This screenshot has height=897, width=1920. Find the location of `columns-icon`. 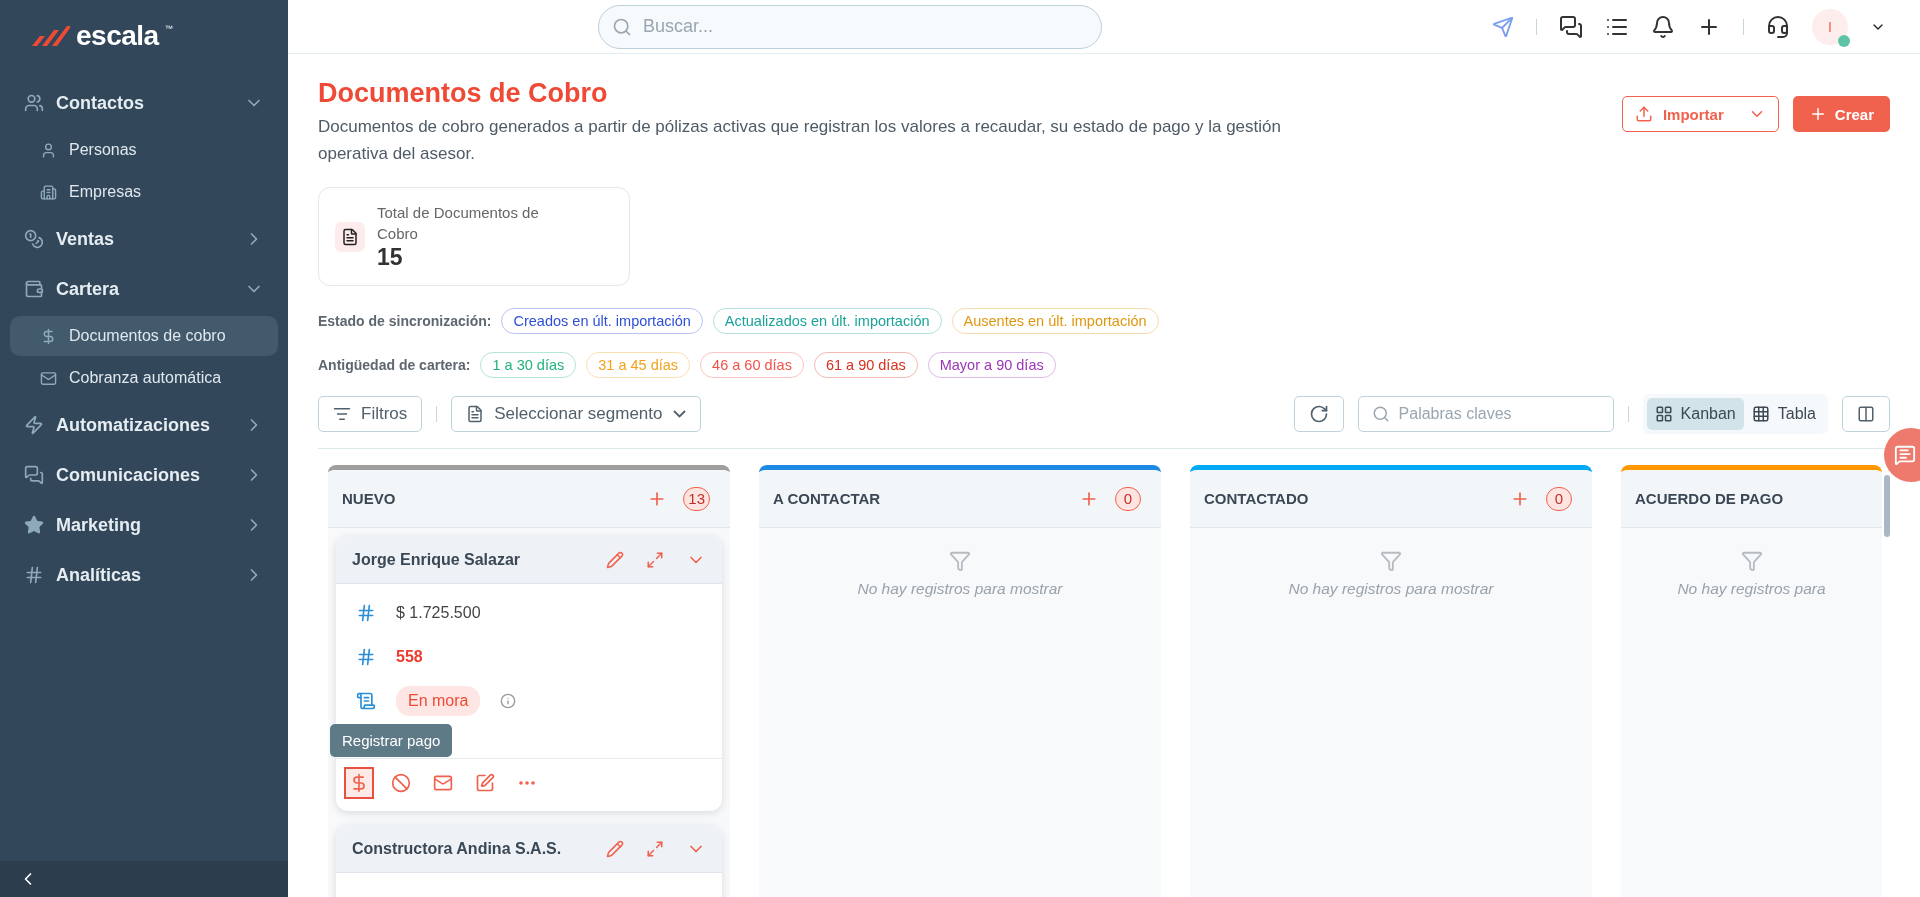

columns-icon is located at coordinates (1866, 414).